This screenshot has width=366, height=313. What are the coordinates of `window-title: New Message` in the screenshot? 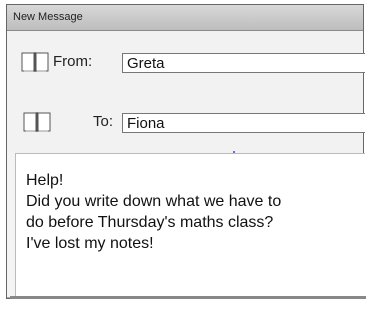 It's located at (48, 17).